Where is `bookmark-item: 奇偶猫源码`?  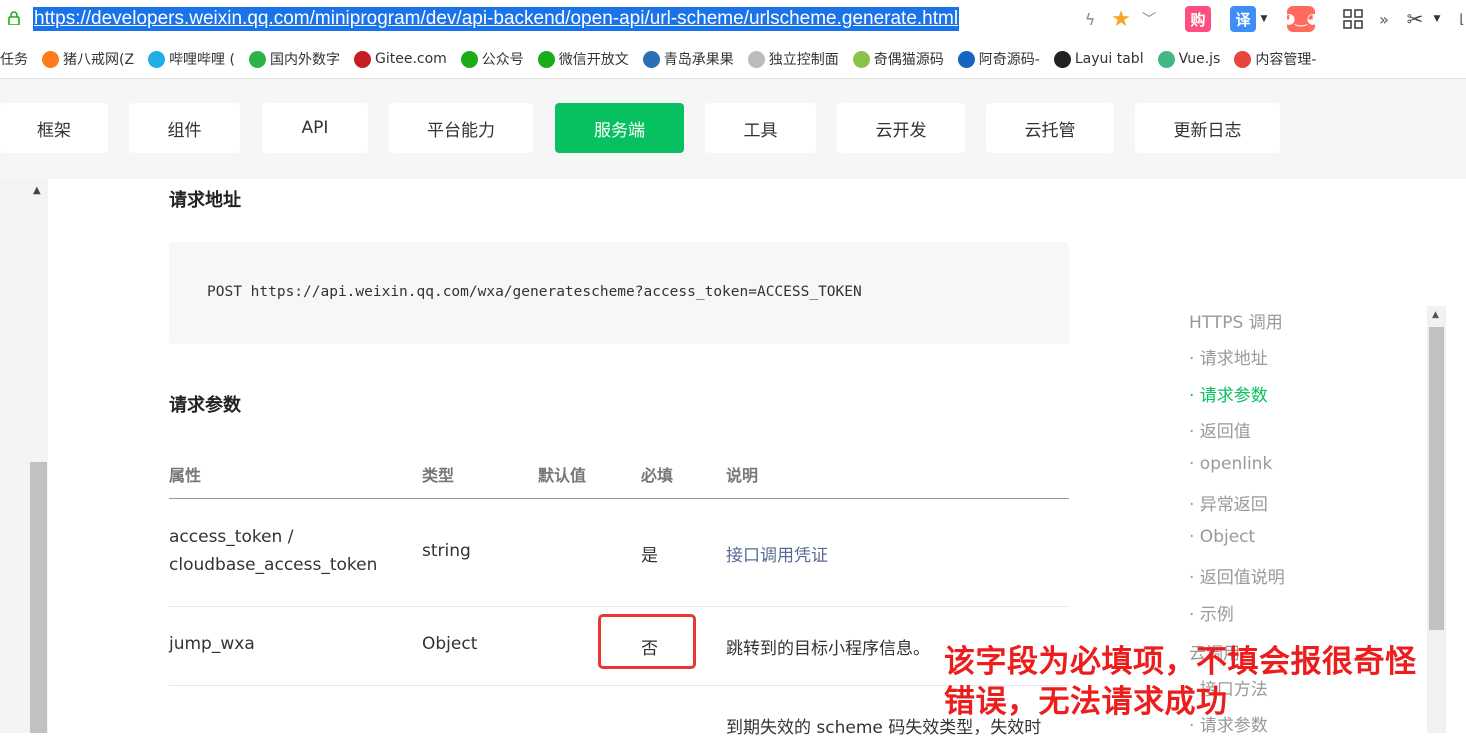
bookmark-item: 奇偶猫源码 is located at coordinates (898, 59).